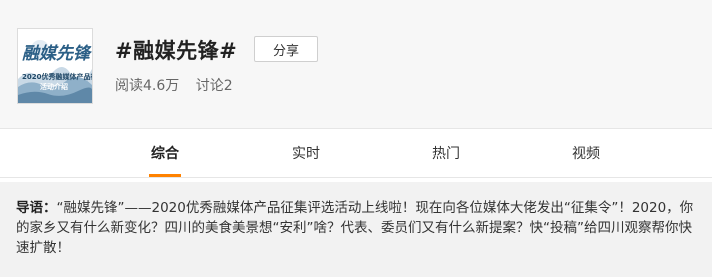 This screenshot has width=712, height=277. I want to click on tab-realtime: 实时, so click(306, 153).